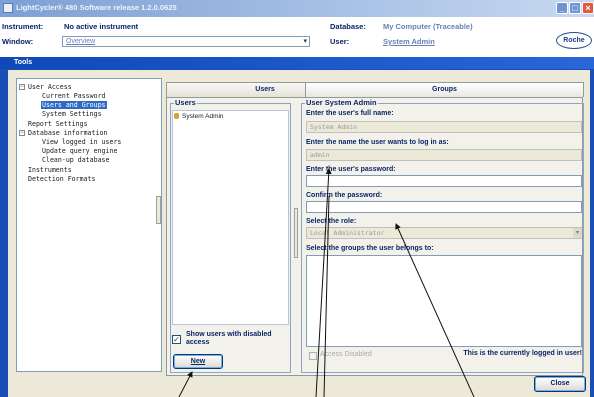 Image resolution: width=594 pixels, height=397 pixels. Describe the element at coordinates (74, 105) in the screenshot. I see `tree-item-users-and-groups: Users and Groups` at that location.